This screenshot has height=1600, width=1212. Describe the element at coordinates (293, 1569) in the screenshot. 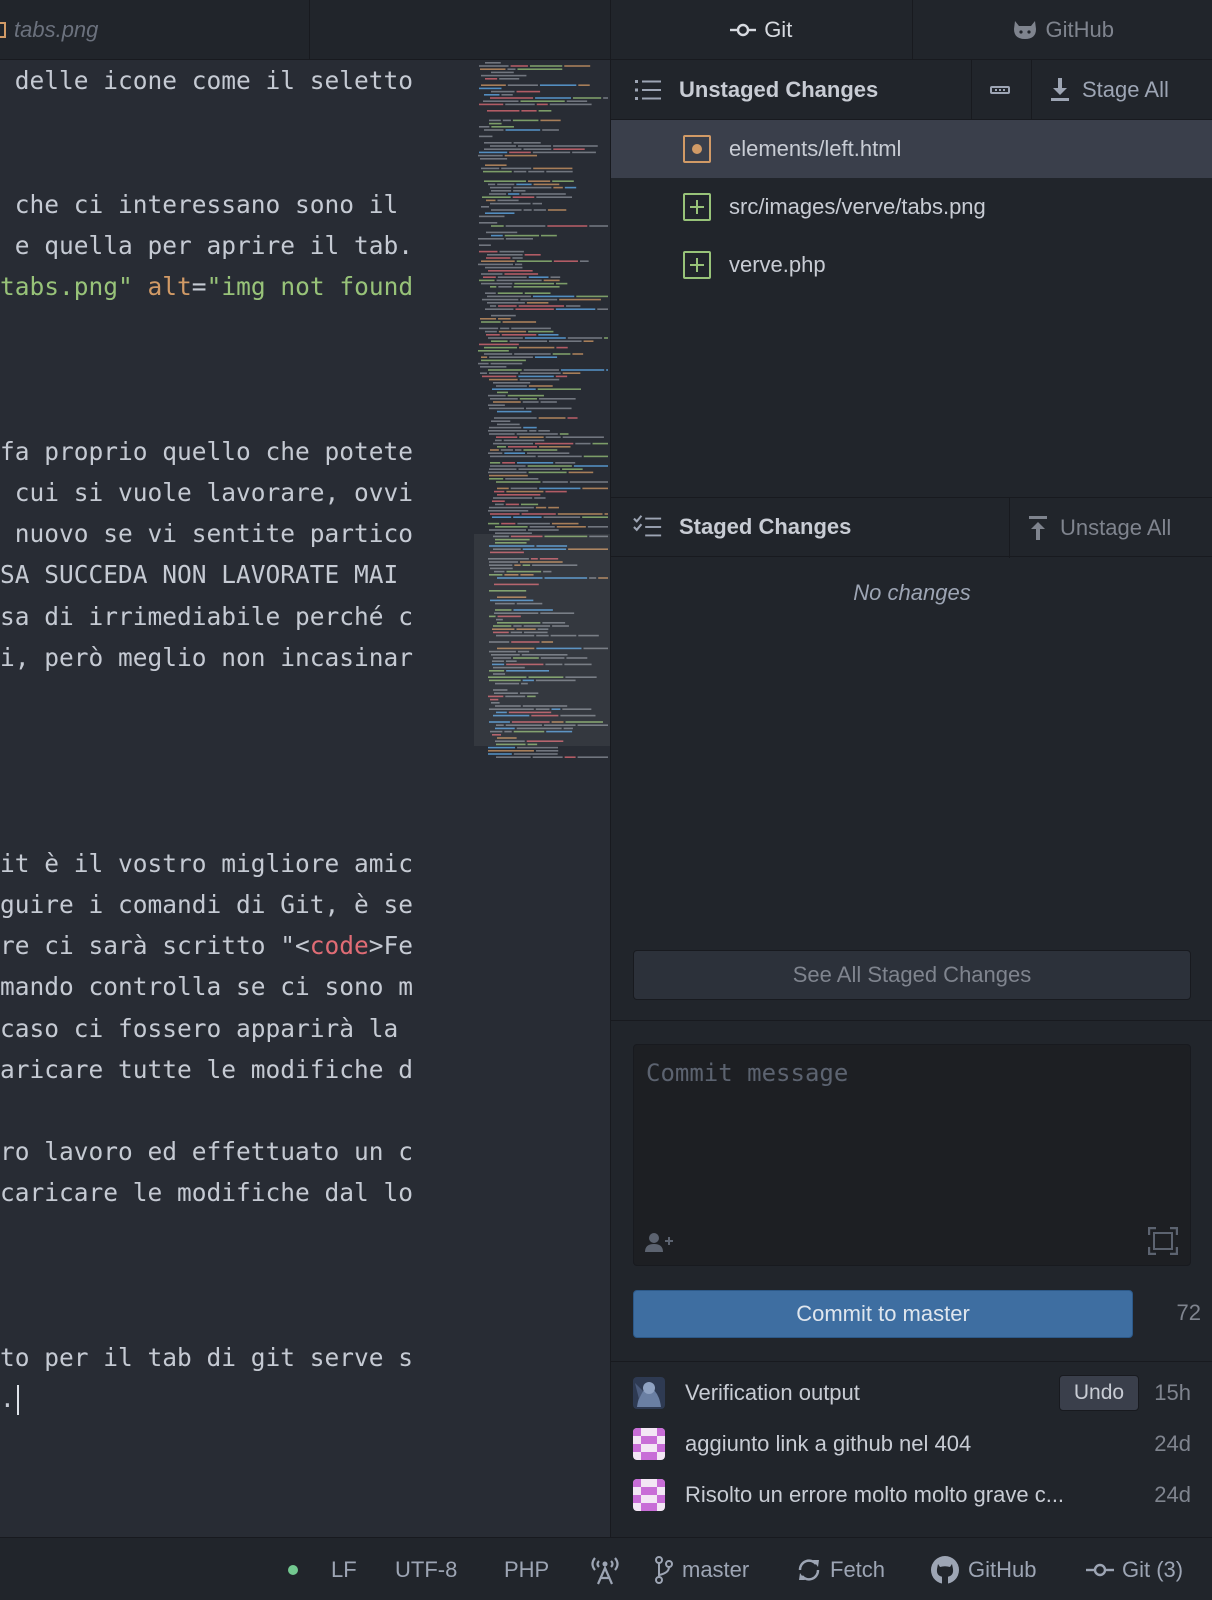

I see `file-status-indicator` at that location.